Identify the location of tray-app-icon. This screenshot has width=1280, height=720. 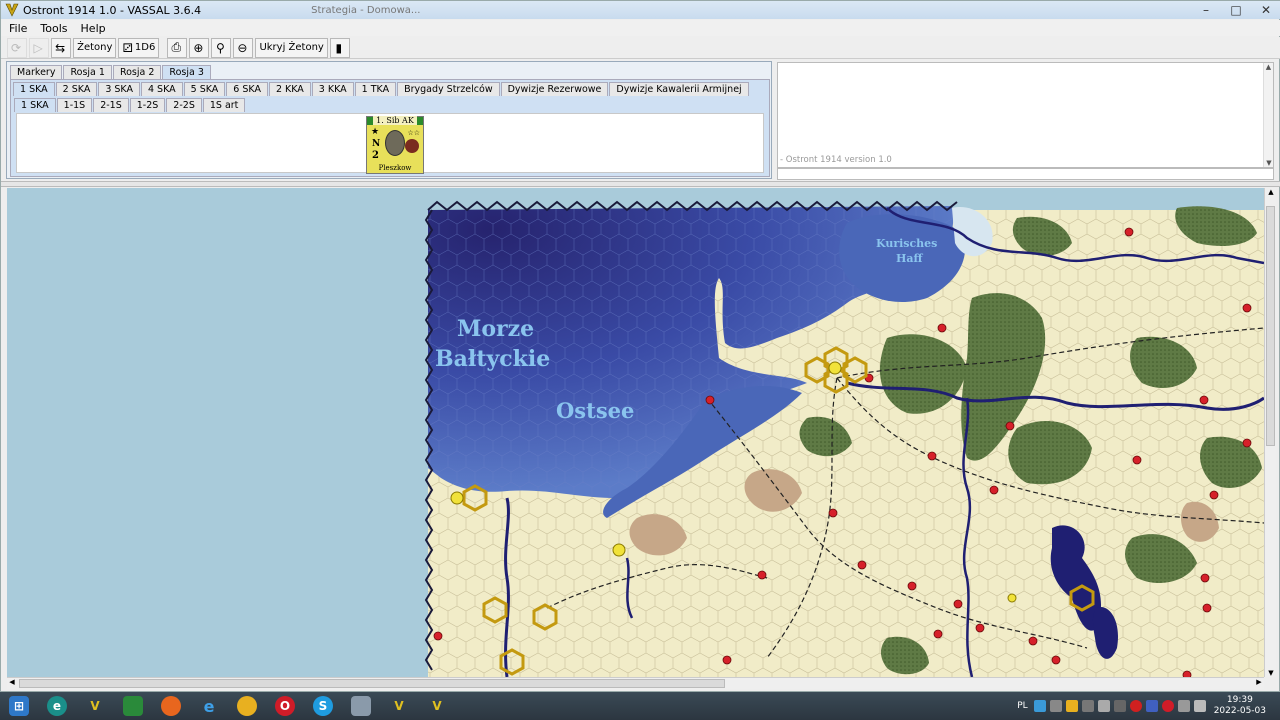
(1151, 706).